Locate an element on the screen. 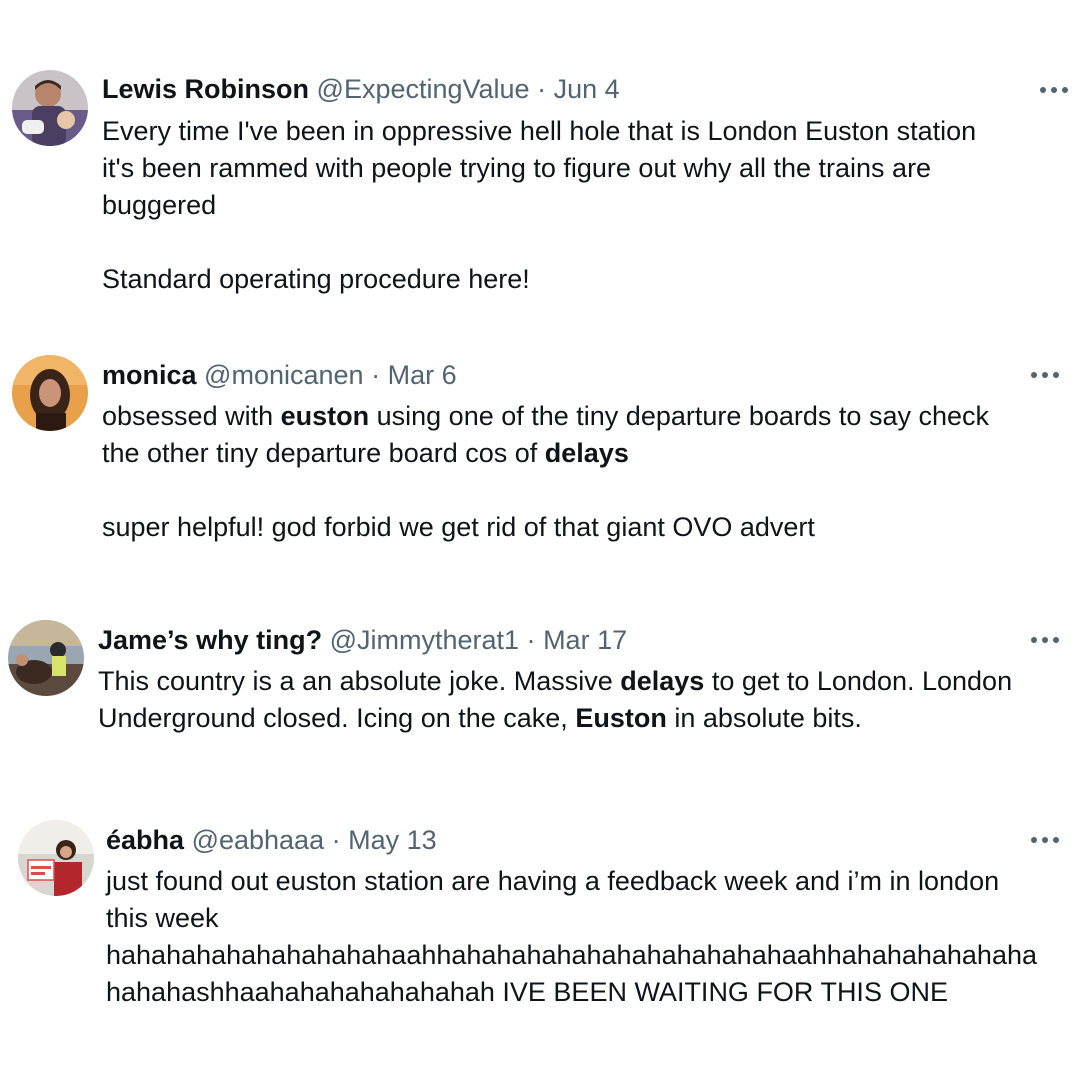  tweet-header: monica @monicanen · Mar 6 is located at coordinates (279, 375).